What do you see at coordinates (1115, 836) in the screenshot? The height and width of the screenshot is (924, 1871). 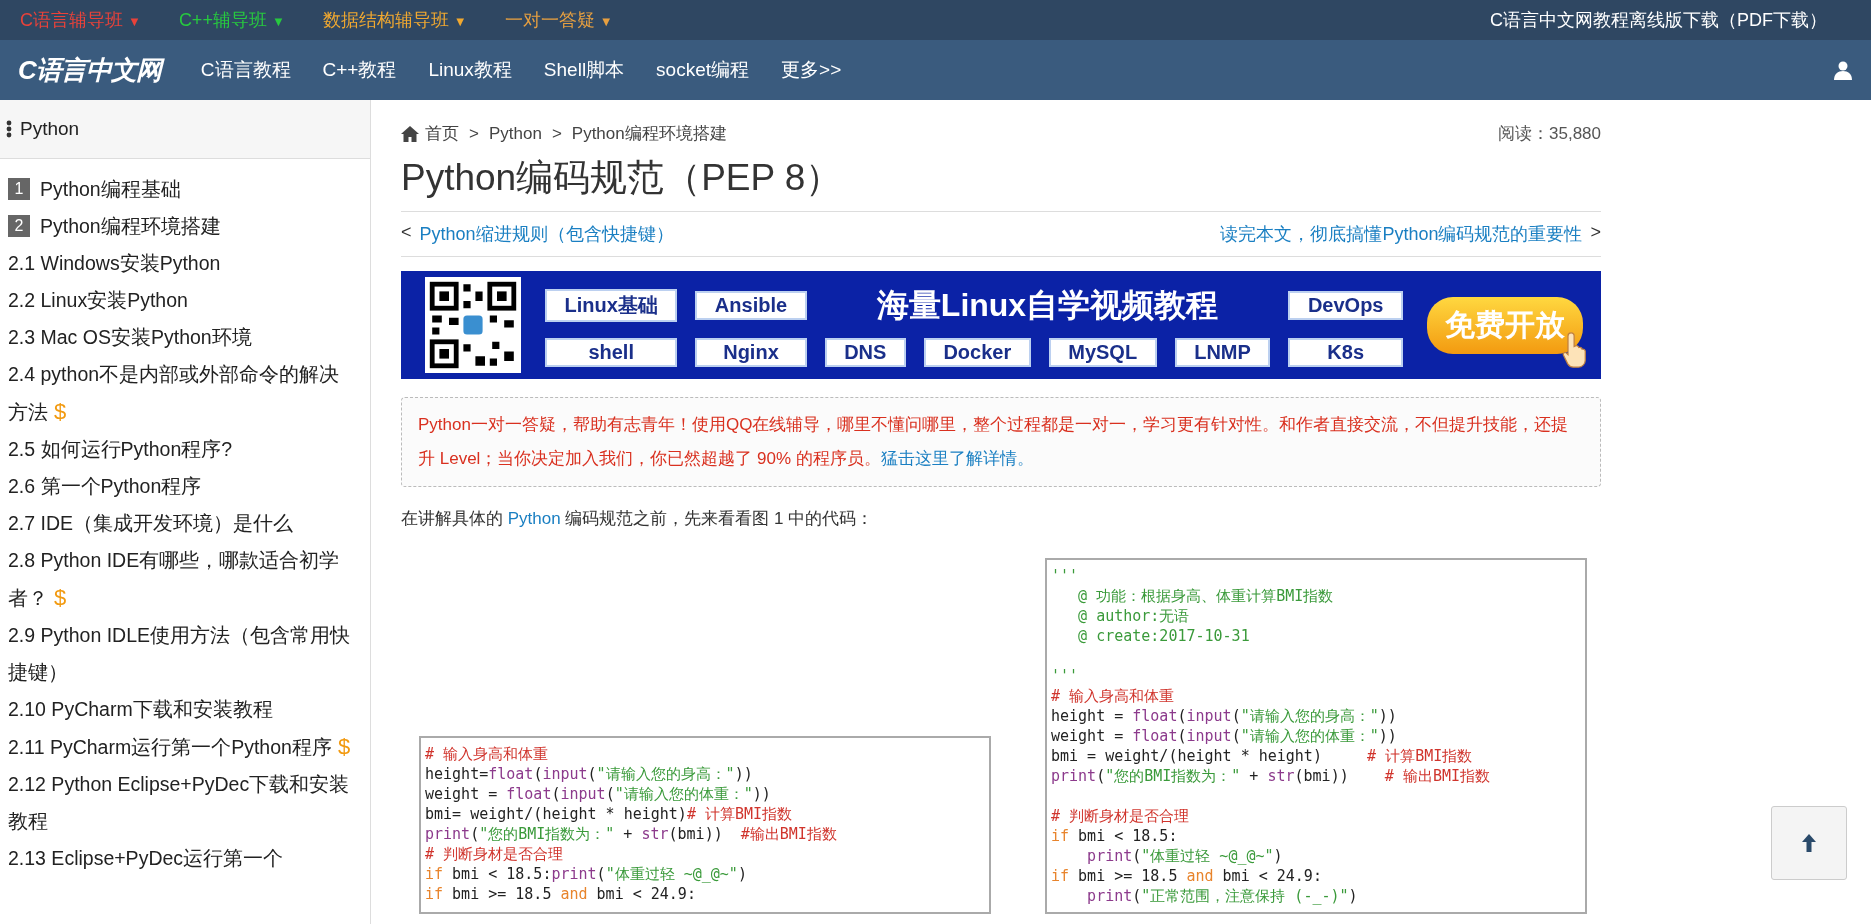 I see `code-line: if bmi < 18.5:` at bounding box center [1115, 836].